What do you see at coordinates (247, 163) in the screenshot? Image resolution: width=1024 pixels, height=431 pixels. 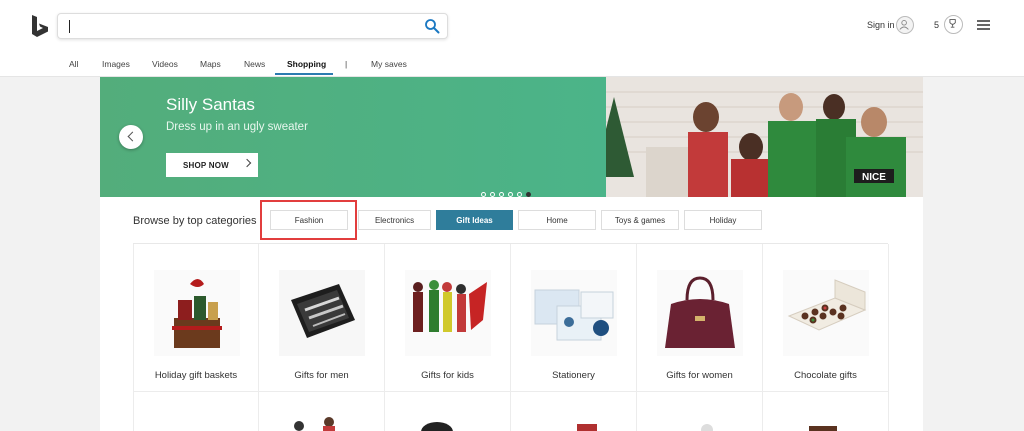 I see `chevron-right-icon` at bounding box center [247, 163].